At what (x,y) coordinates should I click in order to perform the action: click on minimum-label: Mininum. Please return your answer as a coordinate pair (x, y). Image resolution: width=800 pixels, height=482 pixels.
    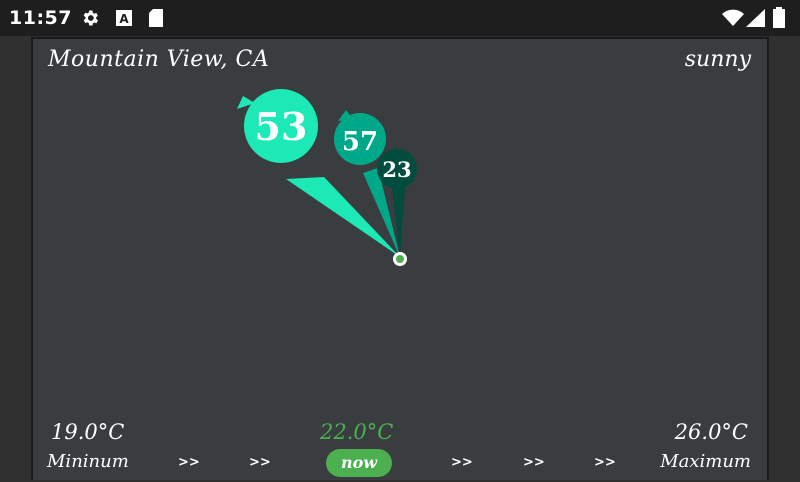
    Looking at the image, I should click on (88, 461).